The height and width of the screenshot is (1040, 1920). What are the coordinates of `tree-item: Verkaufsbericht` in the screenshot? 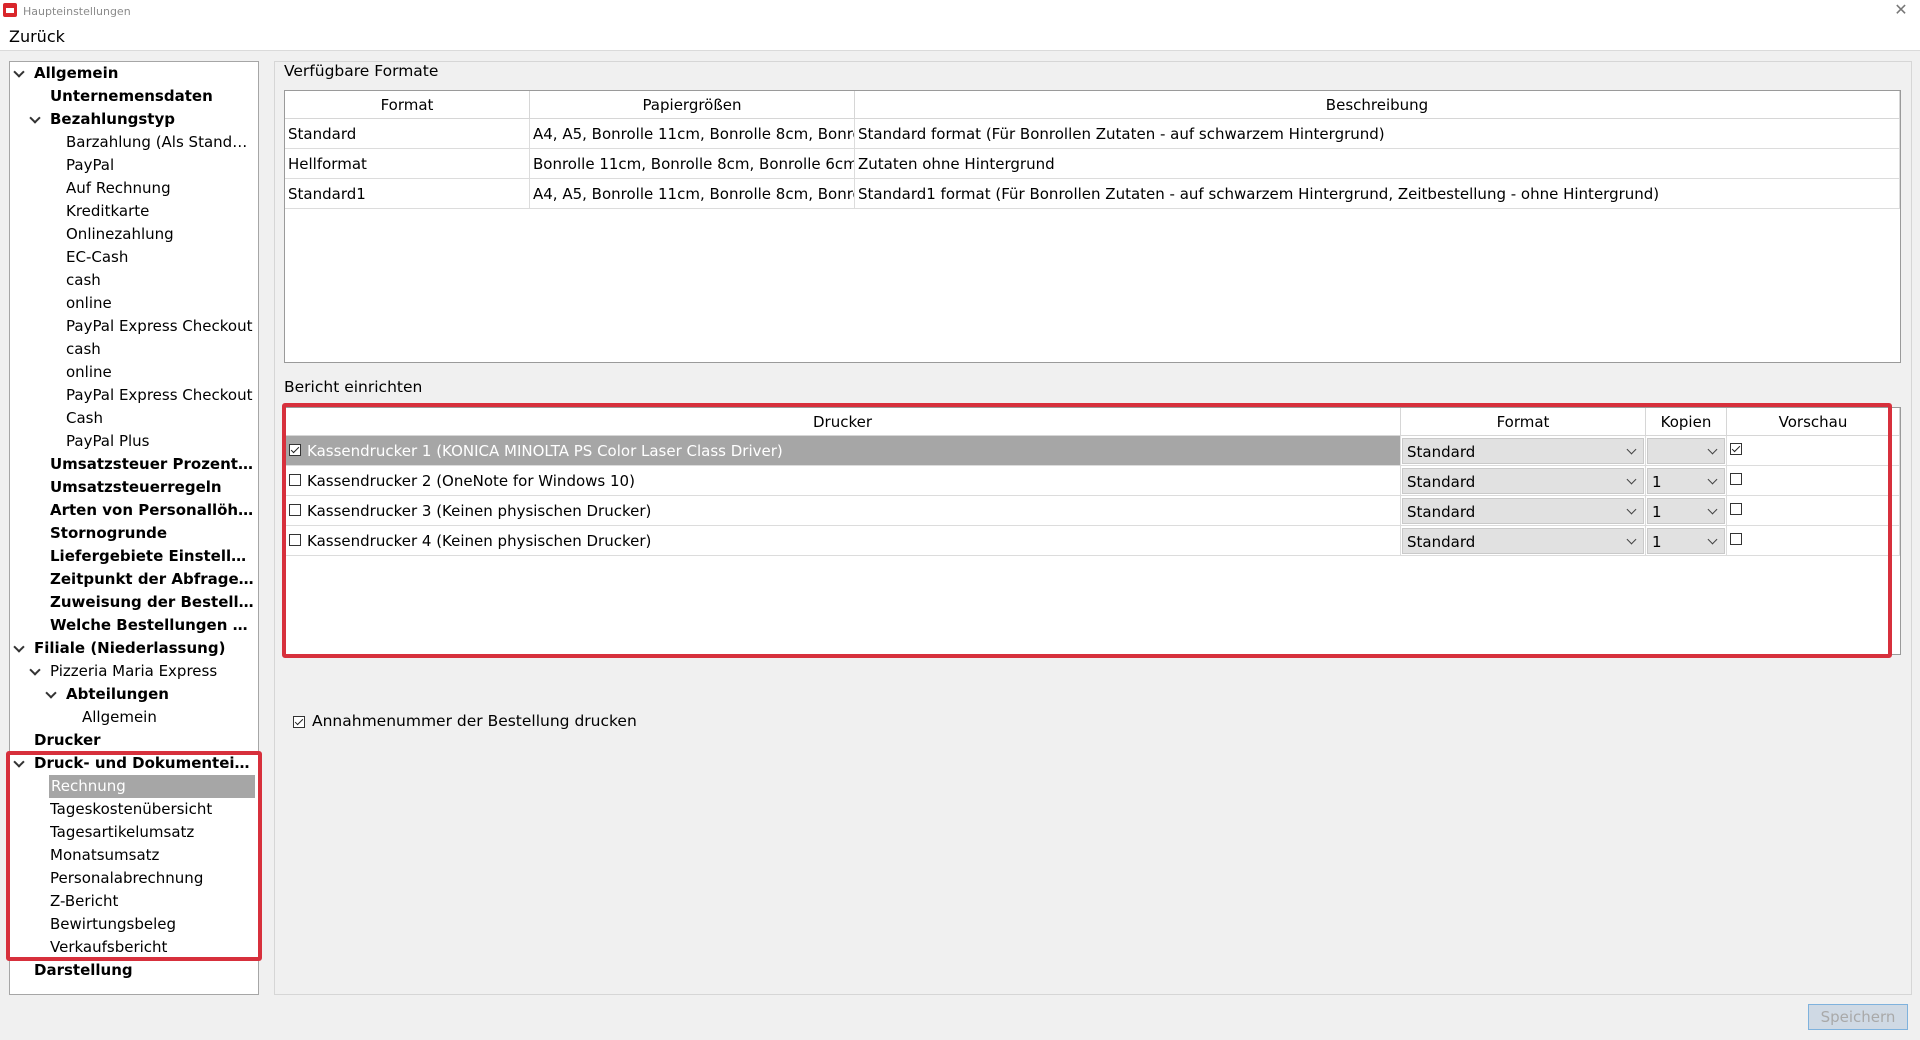 It's located at (152, 947).